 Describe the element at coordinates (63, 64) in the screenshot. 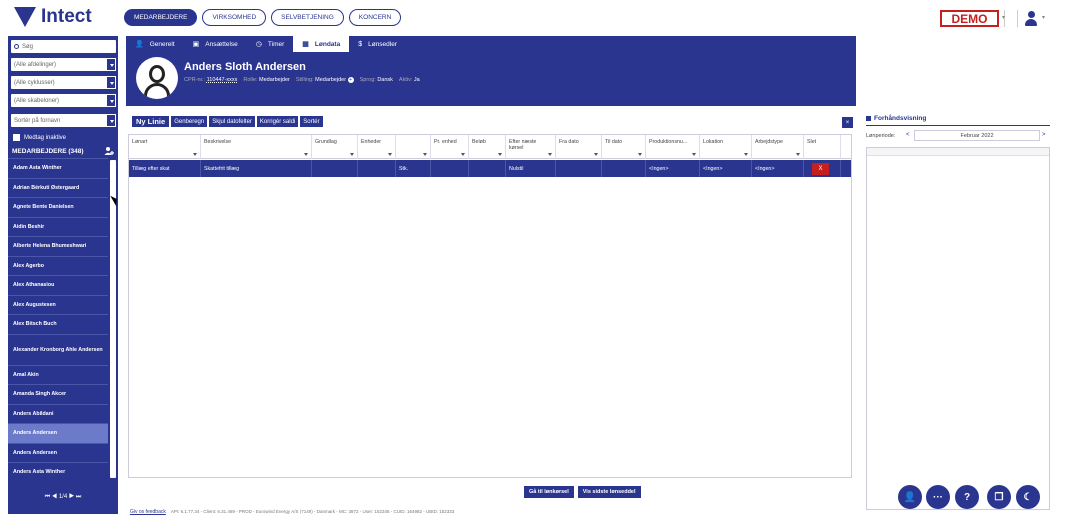

I see `department-filter: (Alle afdelinger)` at that location.